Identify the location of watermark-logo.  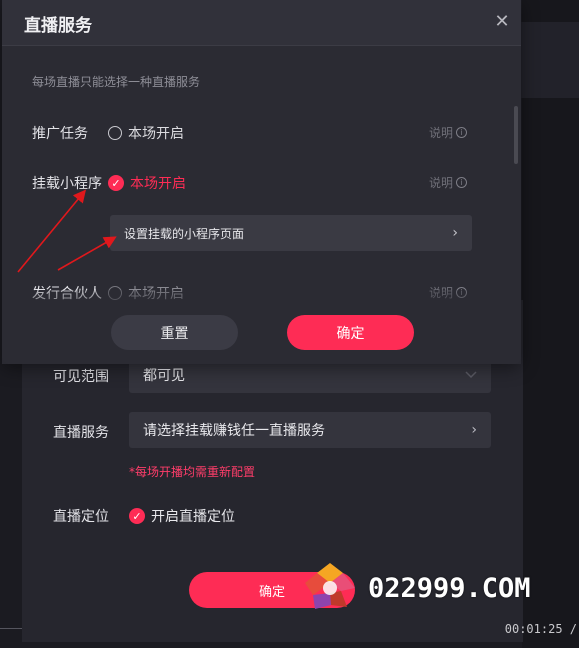
(330, 586).